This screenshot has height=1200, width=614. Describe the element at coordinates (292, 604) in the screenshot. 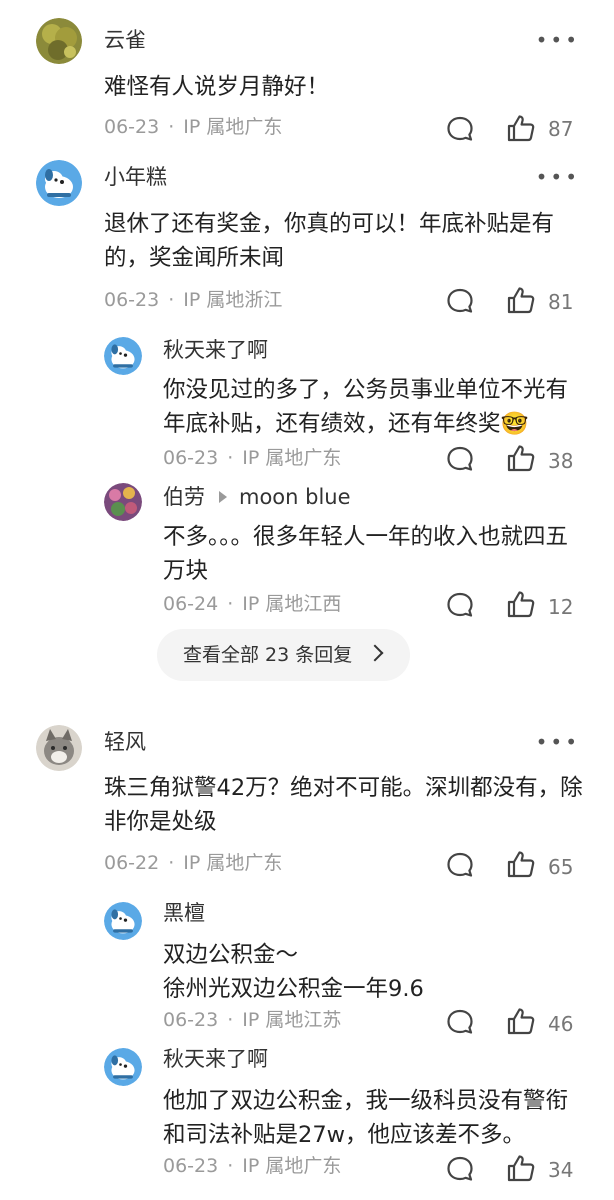

I see `ip-location: IP 属地江西` at that location.